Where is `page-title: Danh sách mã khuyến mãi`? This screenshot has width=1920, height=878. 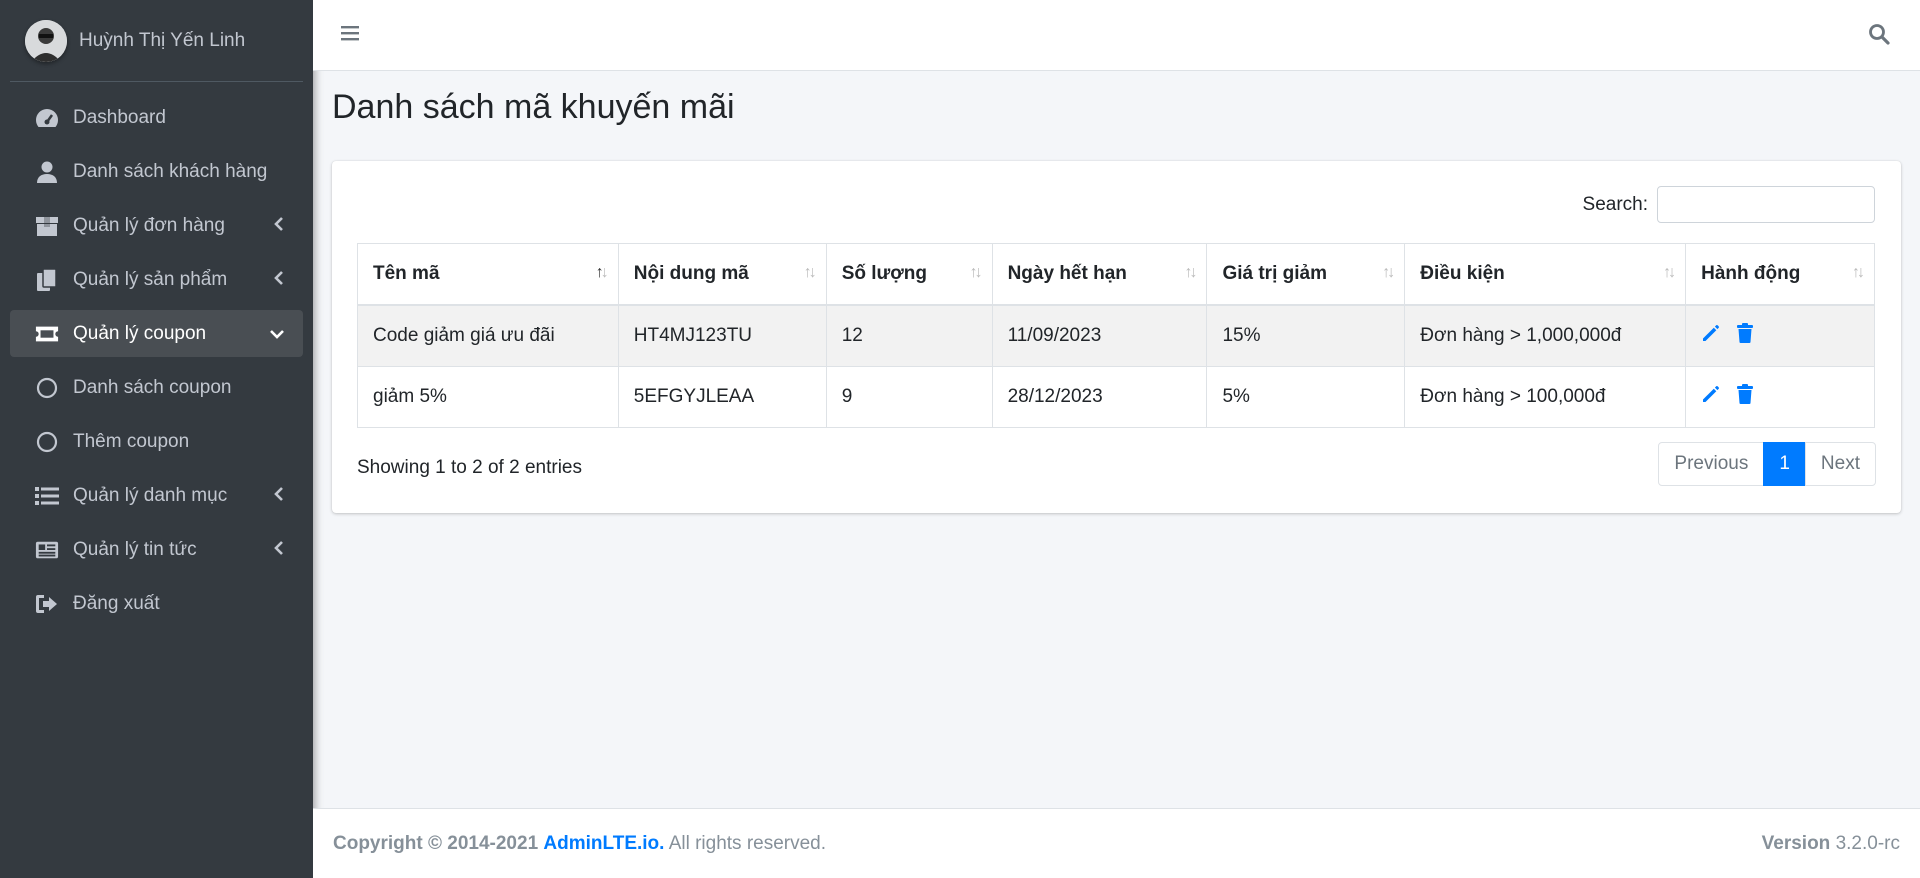
page-title: Danh sách mã khuyến mãi is located at coordinates (533, 107).